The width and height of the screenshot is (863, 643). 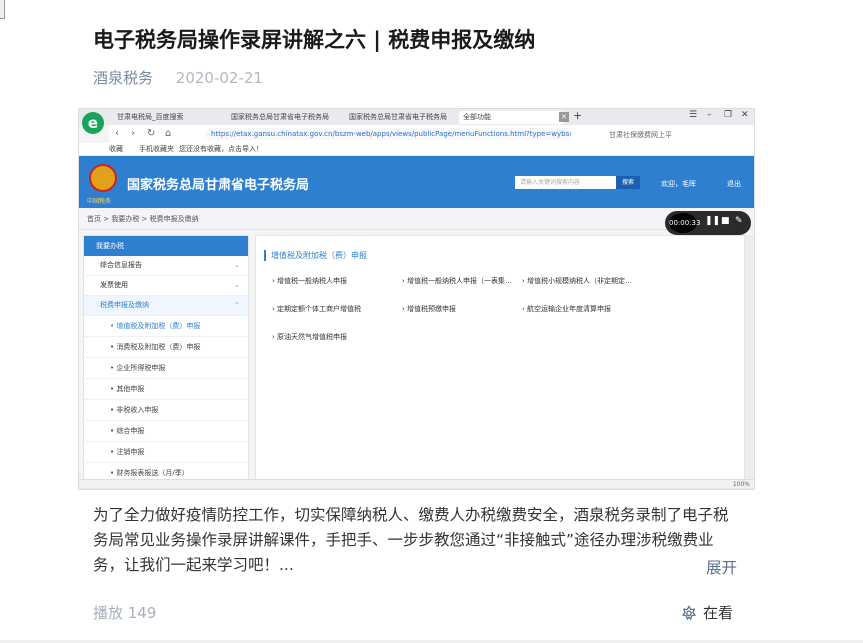 What do you see at coordinates (151, 133) in the screenshot?
I see `refresh-icon: ↻` at bounding box center [151, 133].